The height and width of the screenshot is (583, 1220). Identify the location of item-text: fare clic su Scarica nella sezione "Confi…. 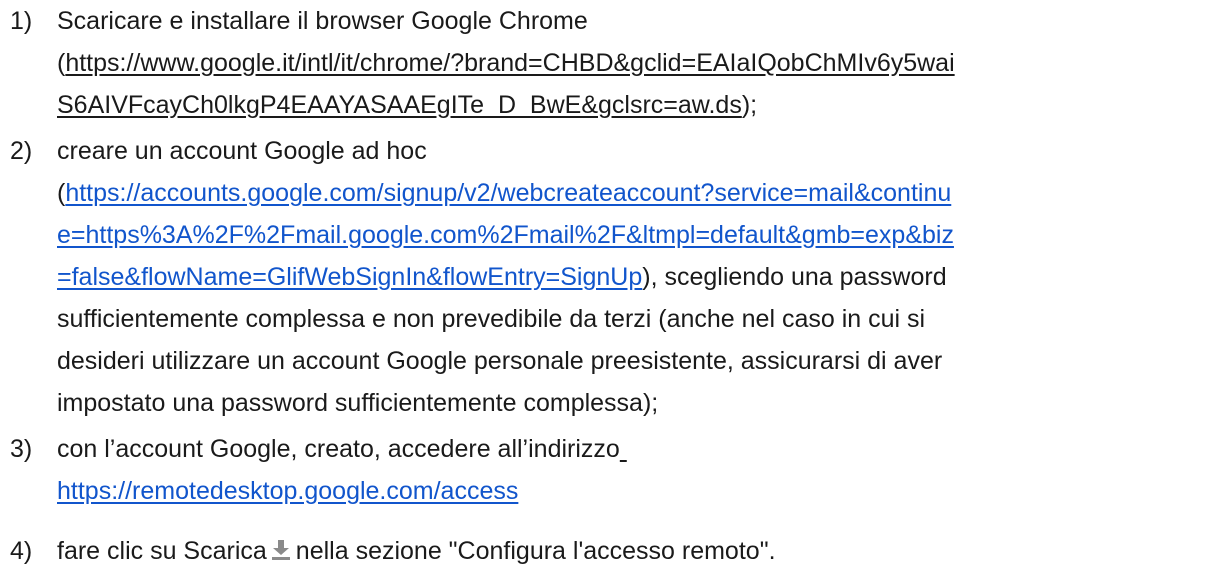
(416, 551).